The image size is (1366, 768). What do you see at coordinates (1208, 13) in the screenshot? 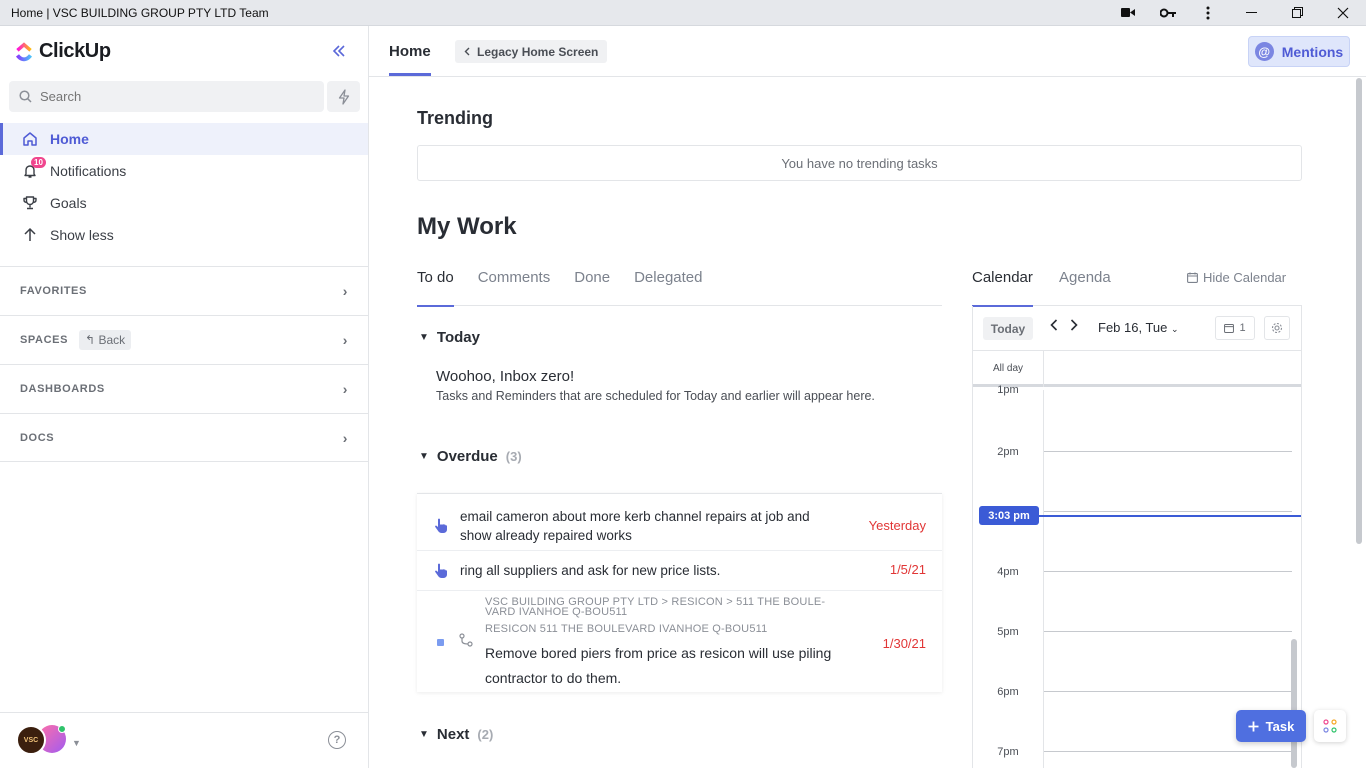
I see `more-vertical-icon` at bounding box center [1208, 13].